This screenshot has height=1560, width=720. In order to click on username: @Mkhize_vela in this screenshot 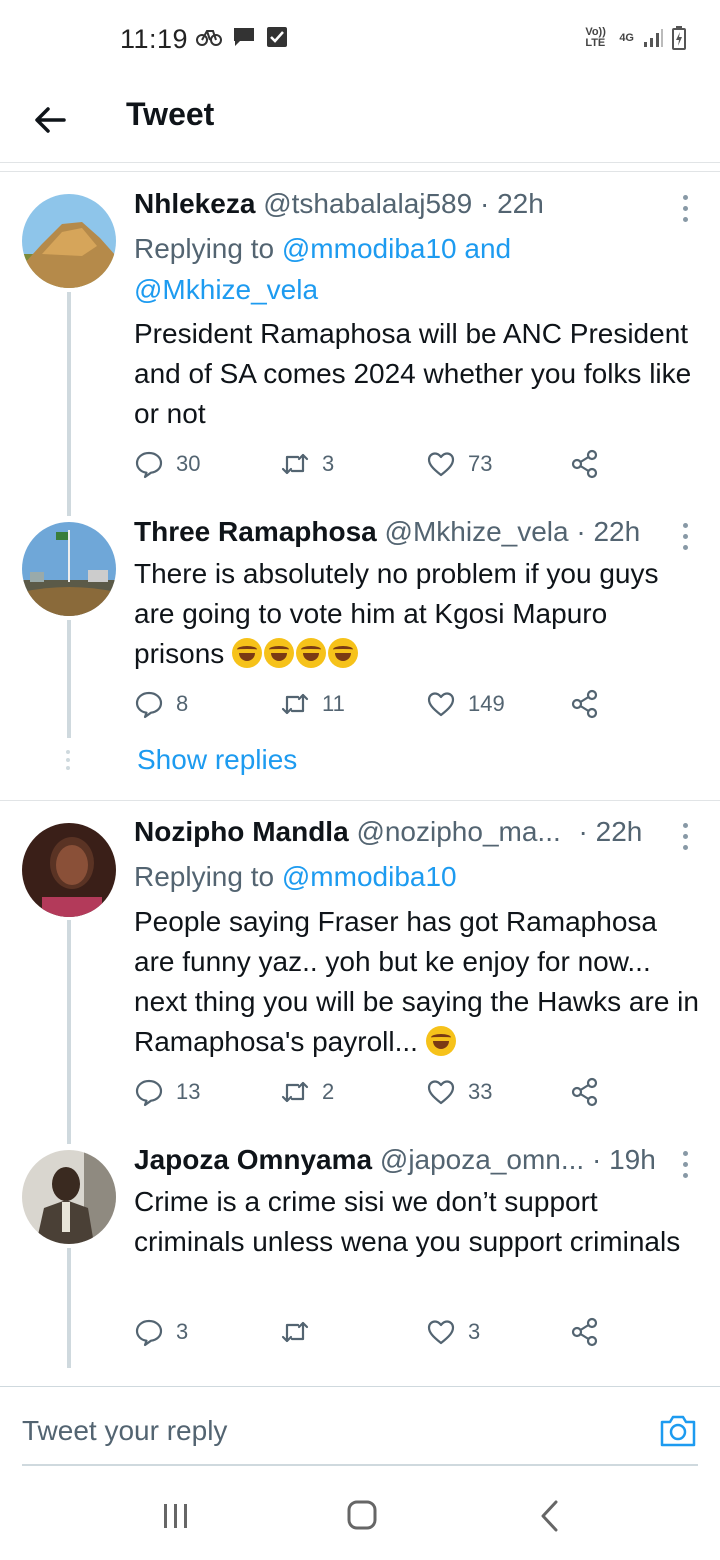, I will do `click(477, 531)`.